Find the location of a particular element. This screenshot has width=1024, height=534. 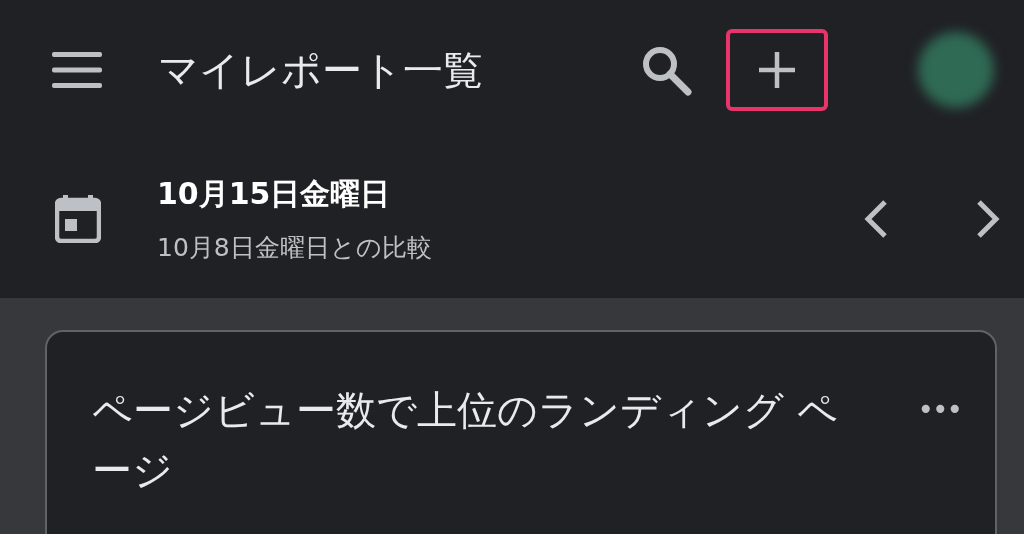

page-title: マイレポート一覧 is located at coordinates (321, 70).